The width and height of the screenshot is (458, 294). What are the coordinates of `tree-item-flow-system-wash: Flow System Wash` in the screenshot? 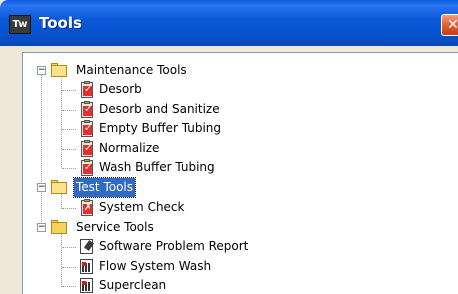 It's located at (155, 266).